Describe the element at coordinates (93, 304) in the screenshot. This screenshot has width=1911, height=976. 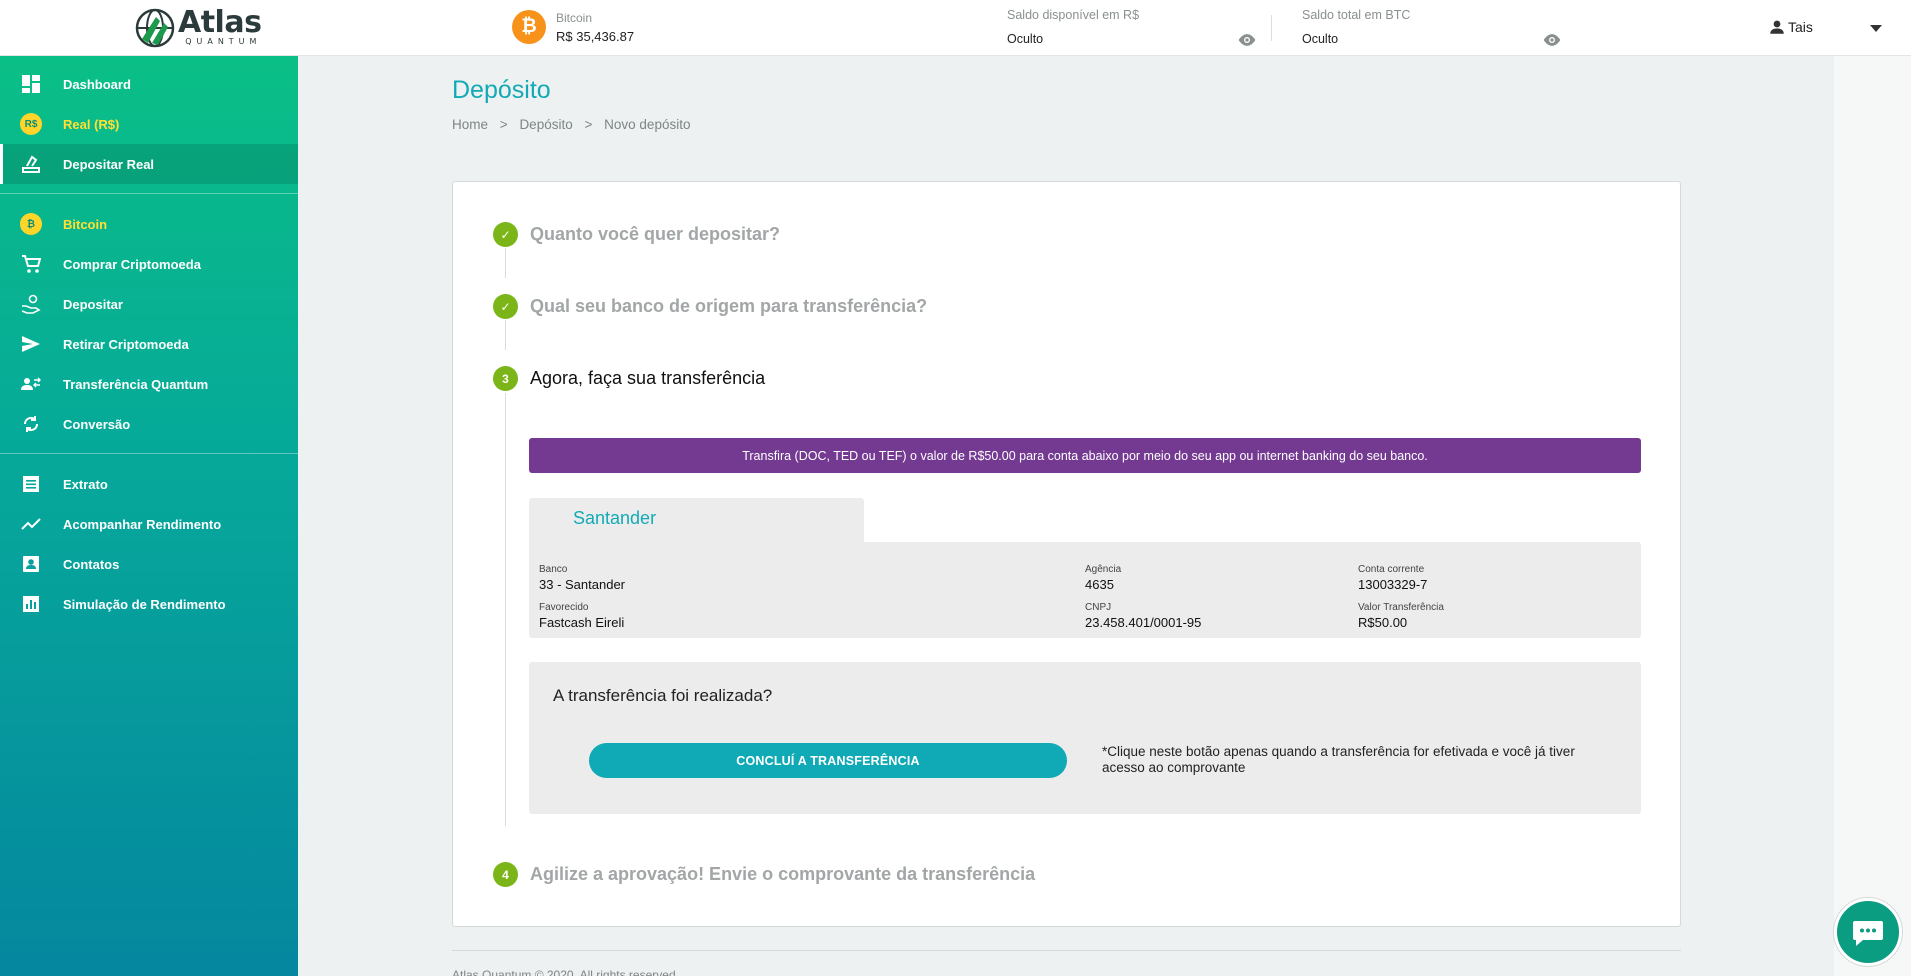
I see `sidebar-item-label: Depositar` at that location.